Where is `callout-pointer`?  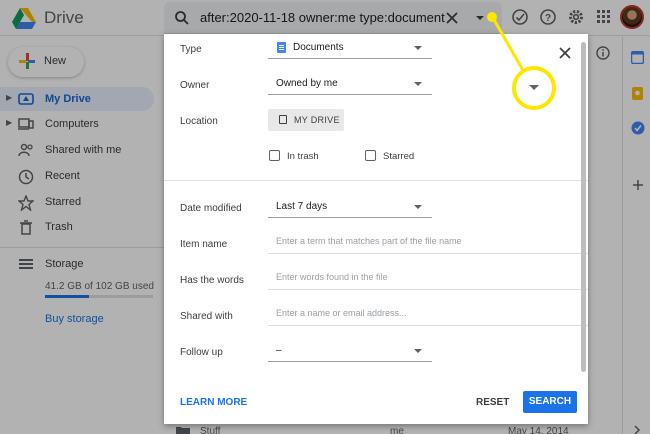 callout-pointer is located at coordinates (506, 42).